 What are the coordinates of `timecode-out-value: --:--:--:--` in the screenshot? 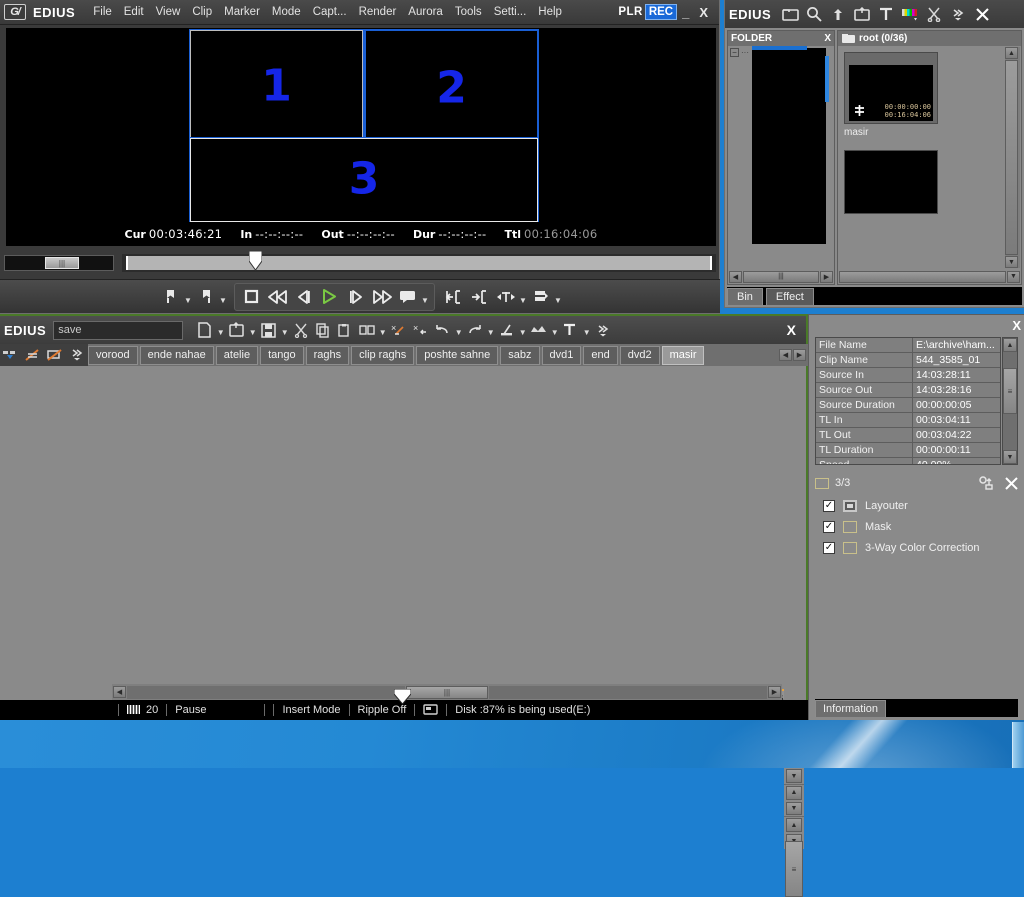 It's located at (371, 234).